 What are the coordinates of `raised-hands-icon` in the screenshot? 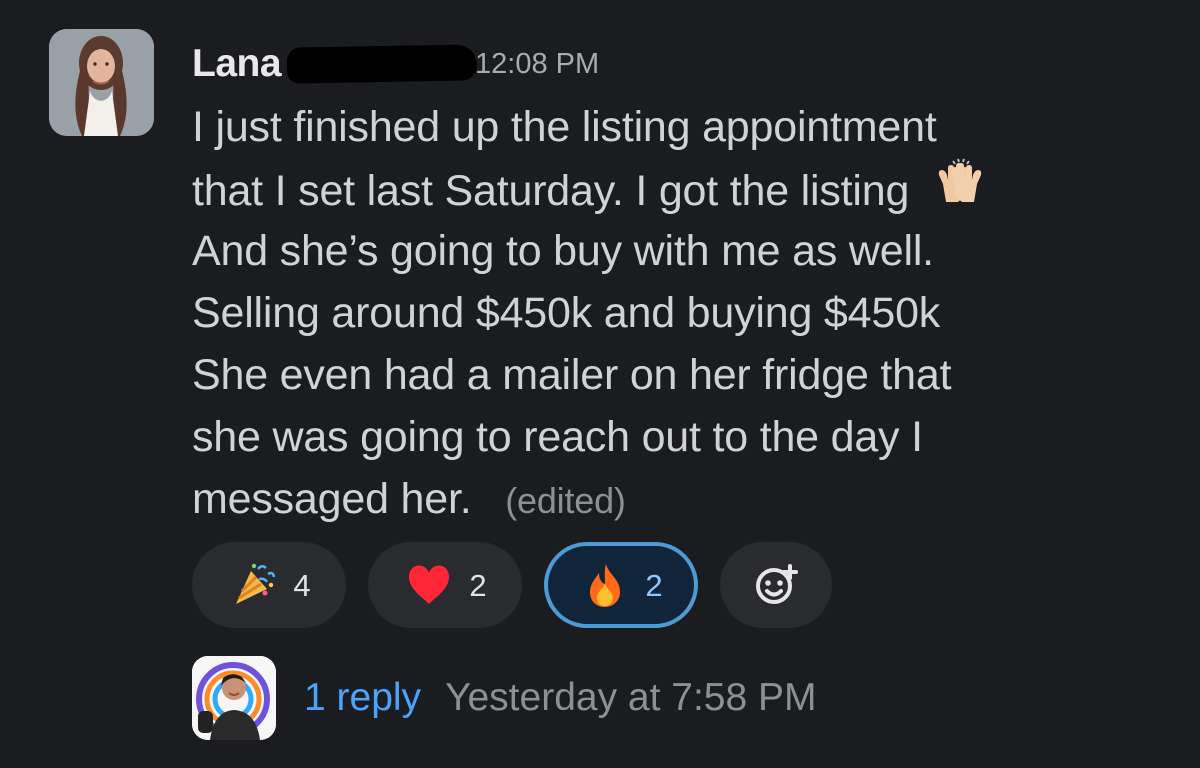 It's located at (960, 180).